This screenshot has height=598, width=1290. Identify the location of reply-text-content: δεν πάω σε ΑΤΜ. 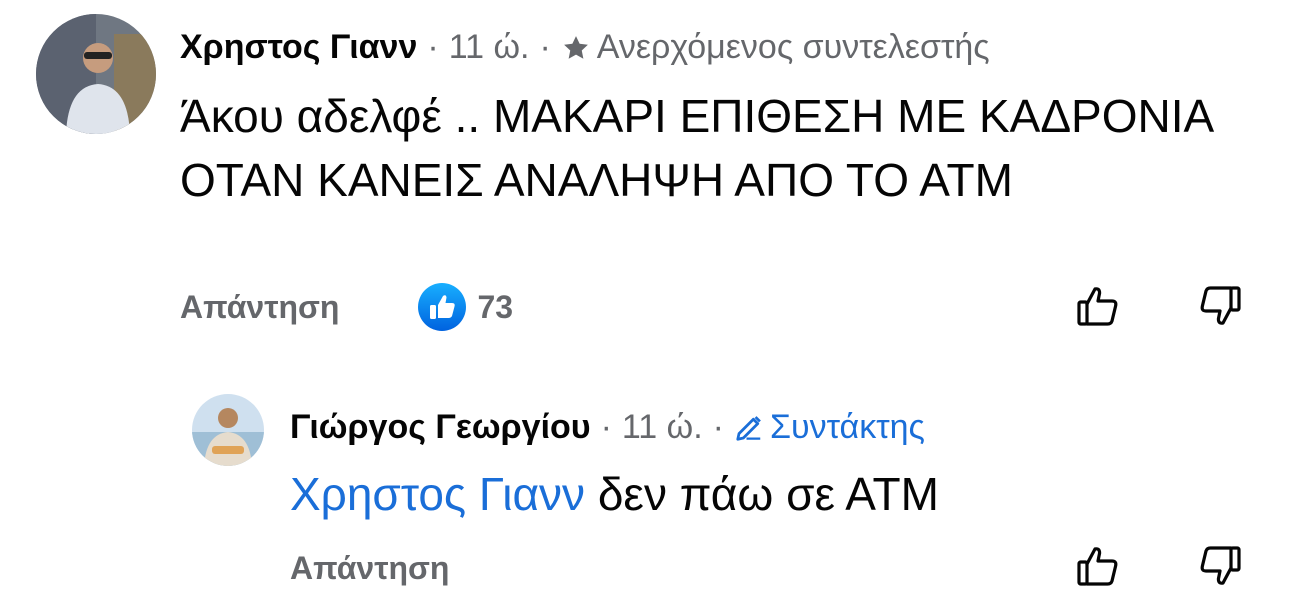
(768, 494).